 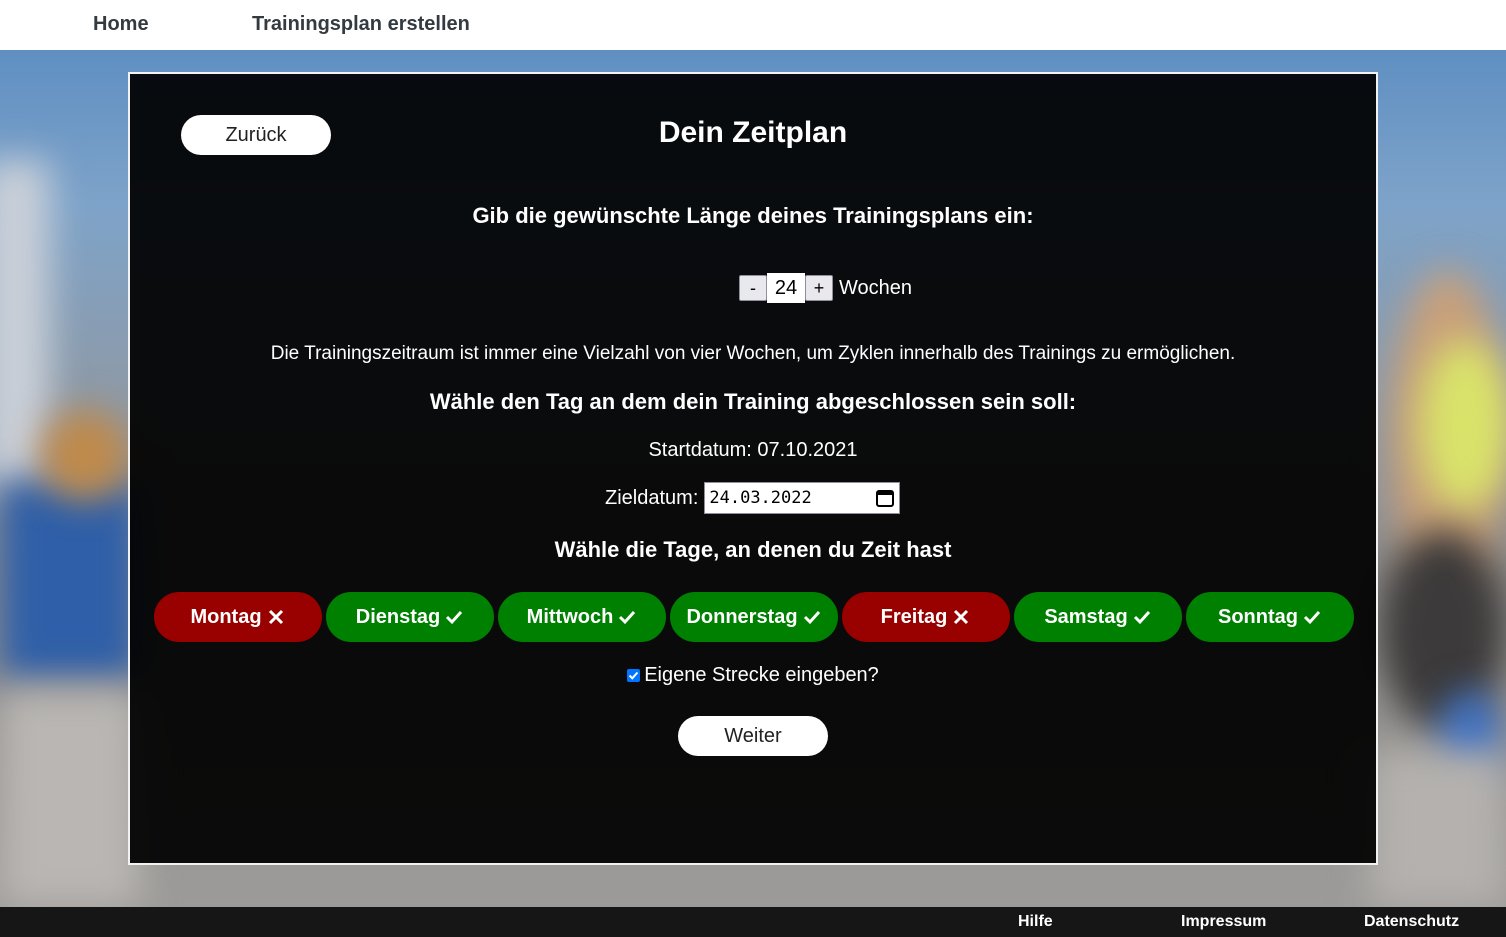 I want to click on day-label: Freitag, so click(x=914, y=616).